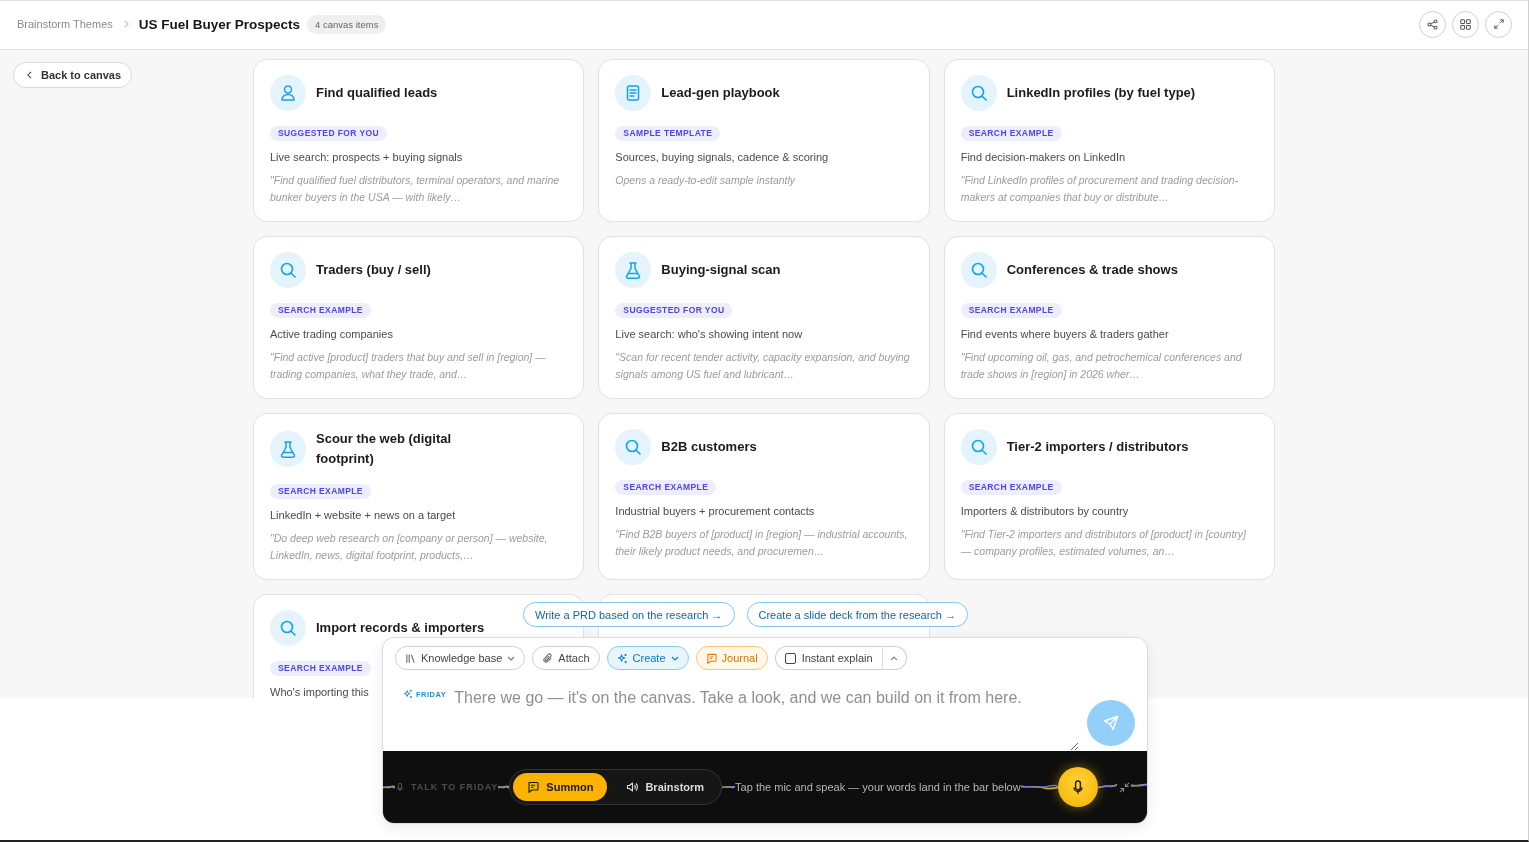 The image size is (1529, 842). What do you see at coordinates (533, 787) in the screenshot?
I see `chat-icon` at bounding box center [533, 787].